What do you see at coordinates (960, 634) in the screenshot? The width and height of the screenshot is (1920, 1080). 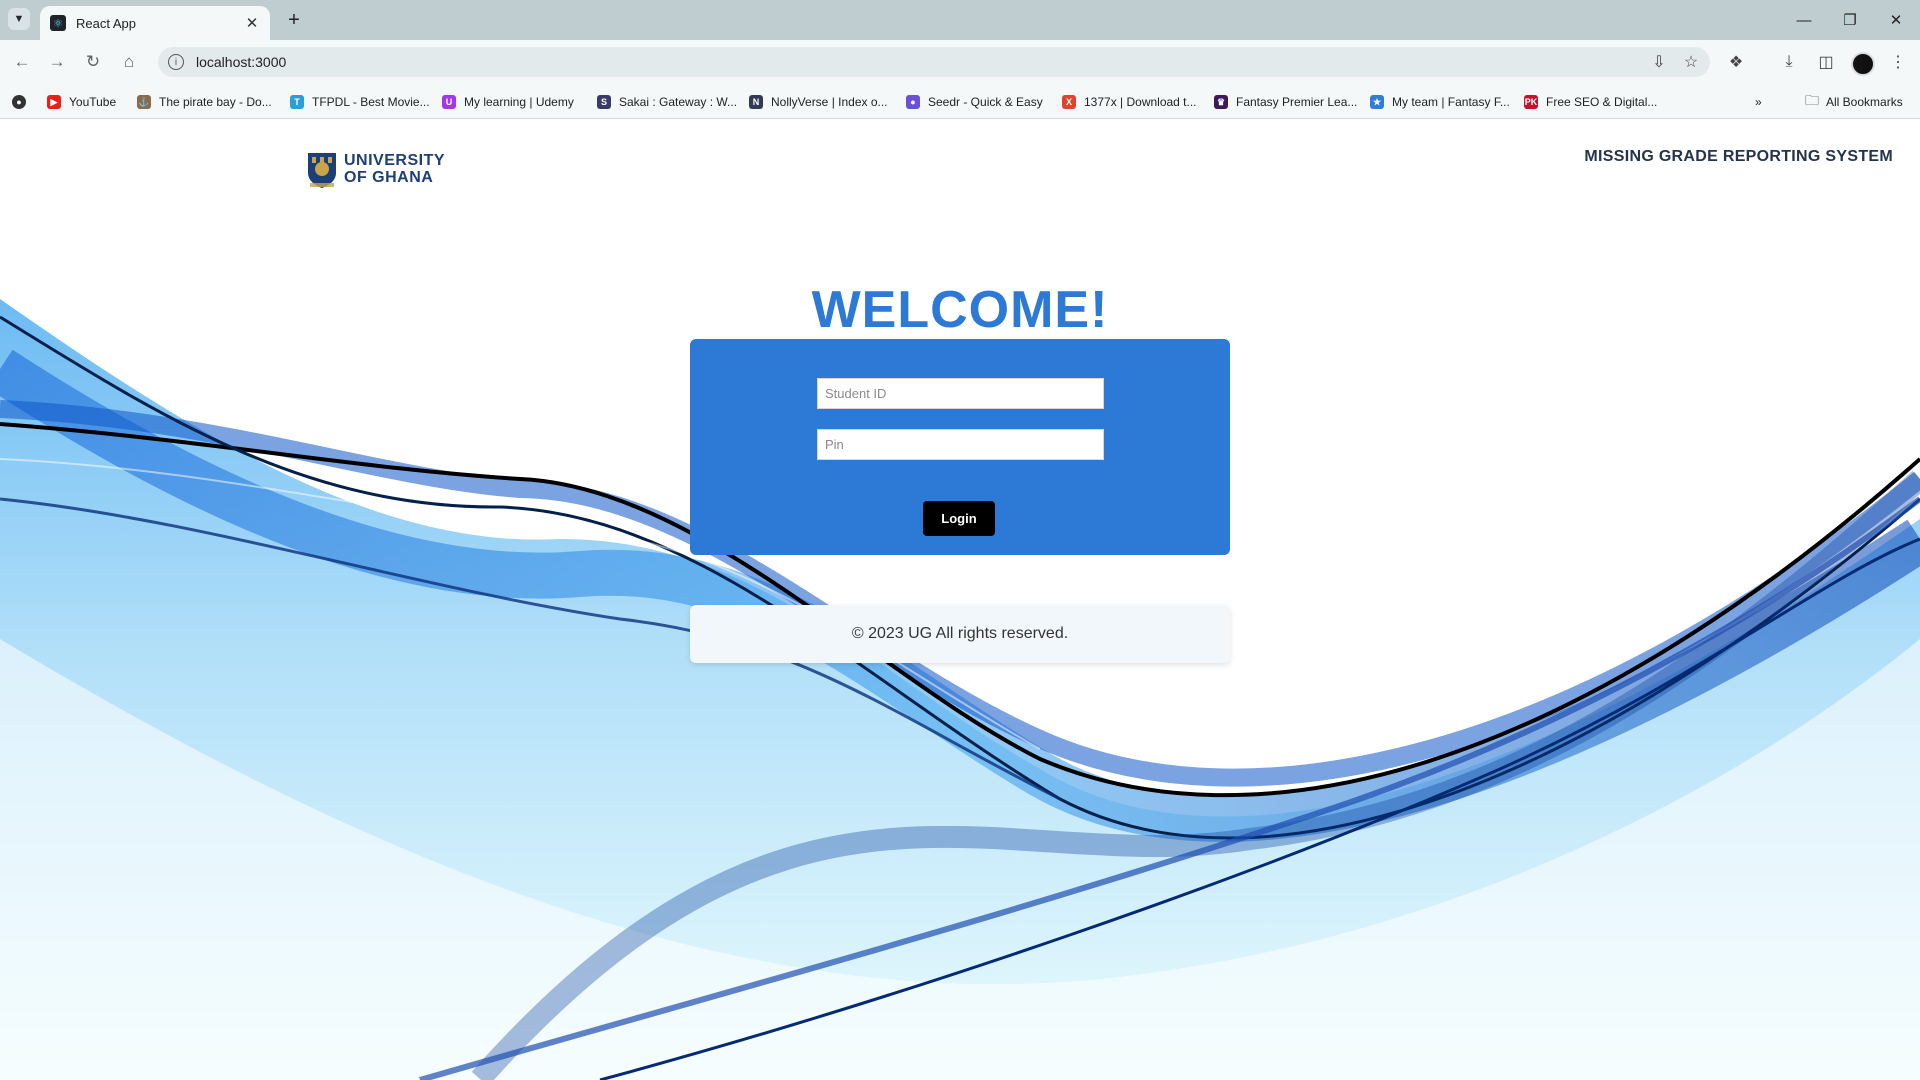 I see `footer-copyright: © 2023 UG All rights reserved.` at bounding box center [960, 634].